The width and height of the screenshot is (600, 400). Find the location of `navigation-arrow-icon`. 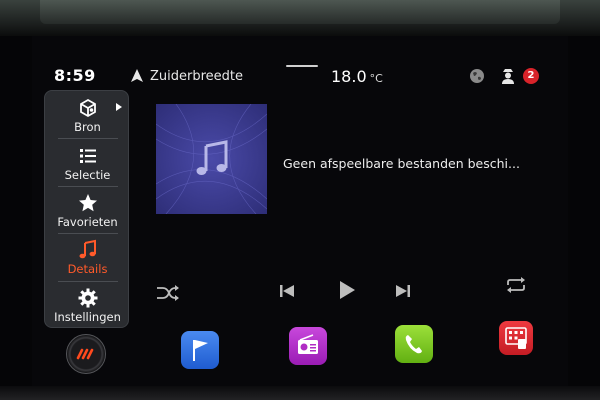

navigation-arrow-icon is located at coordinates (137, 75).